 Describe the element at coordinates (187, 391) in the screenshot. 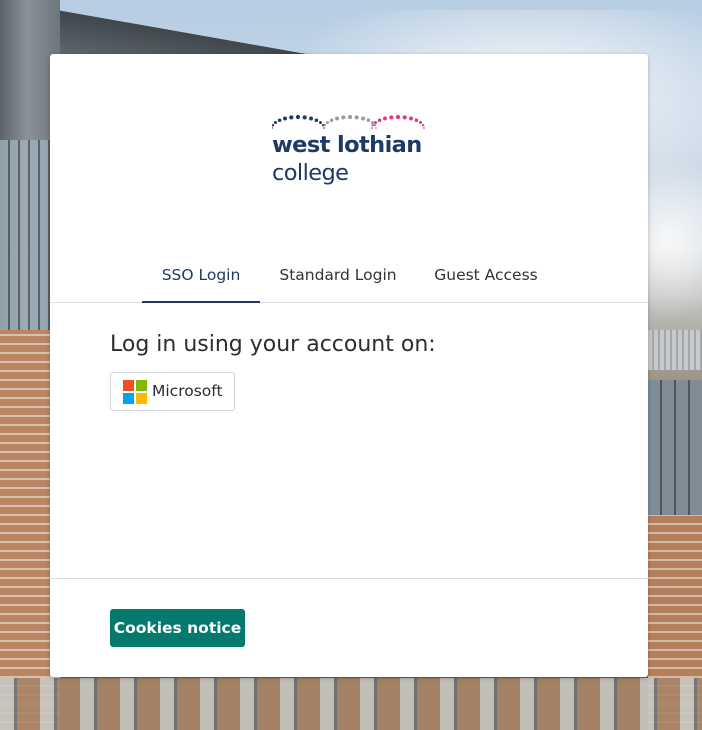

I see `microsoft-login-label: Microsoft` at that location.